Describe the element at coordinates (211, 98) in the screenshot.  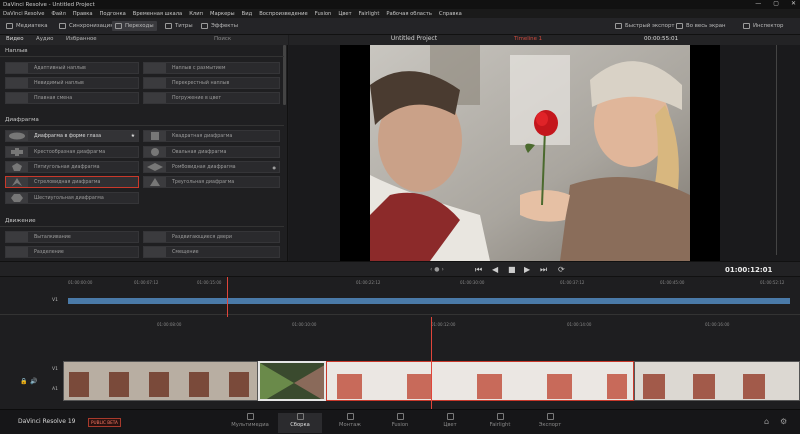
I see `transition-item: Погружение в цвет` at that location.